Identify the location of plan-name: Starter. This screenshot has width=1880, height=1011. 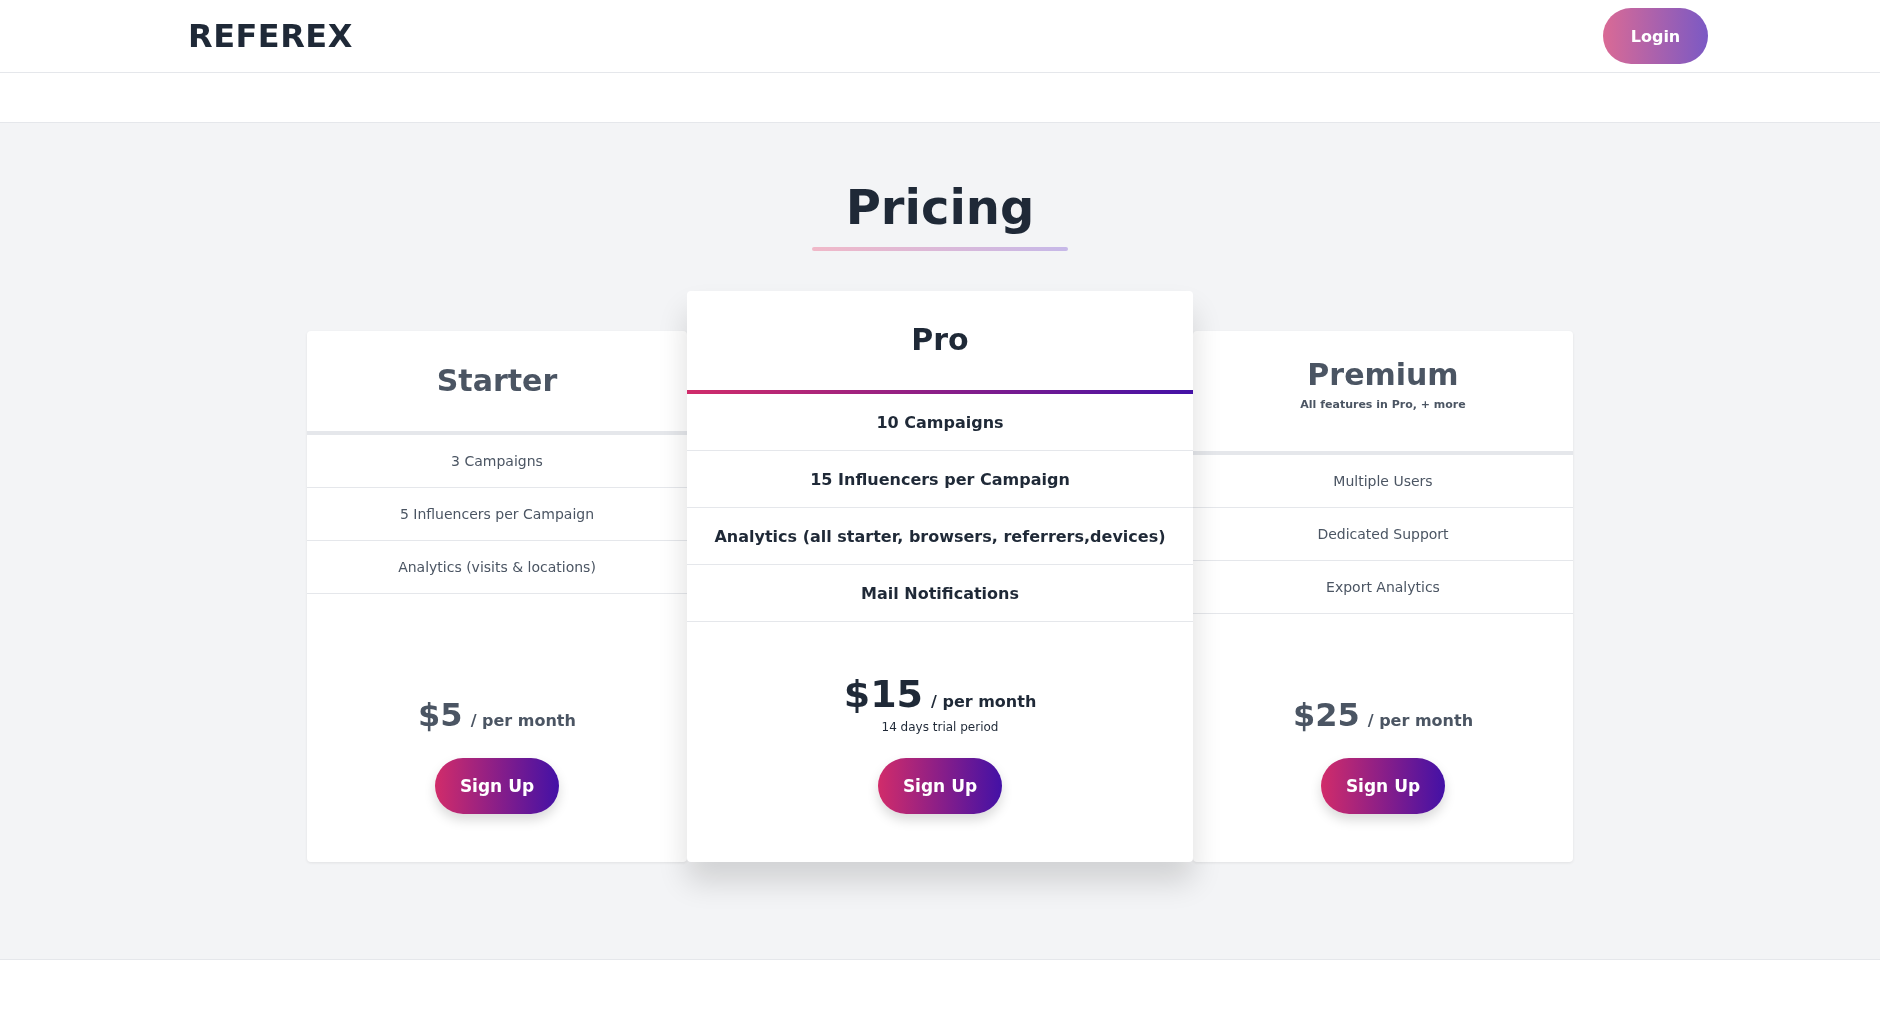
(497, 380).